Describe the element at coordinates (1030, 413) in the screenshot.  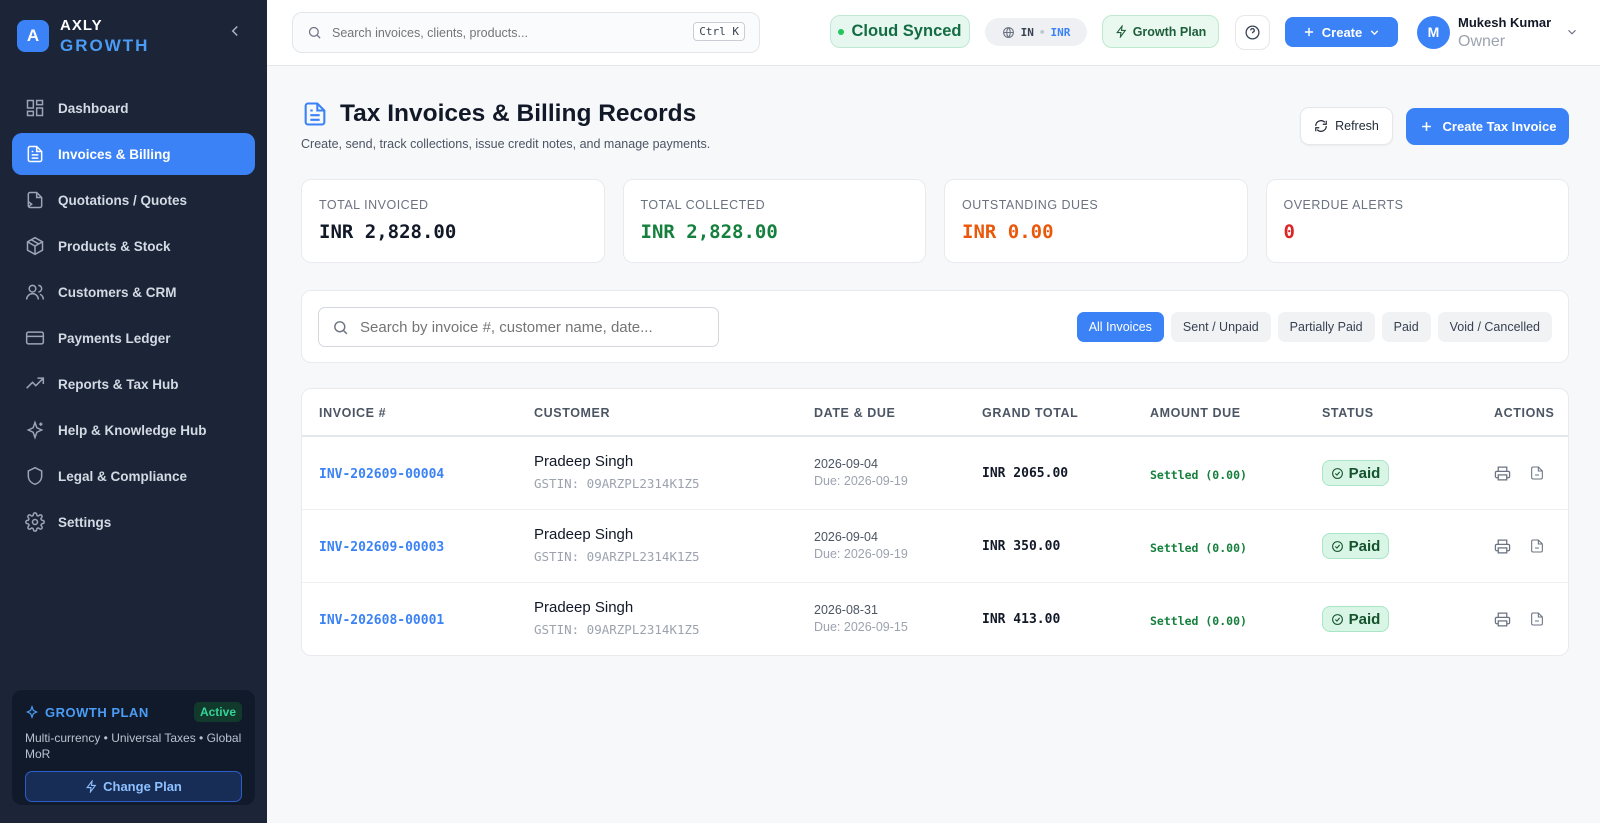
I see `column-header-grand-total: GRAND TOTAL` at that location.